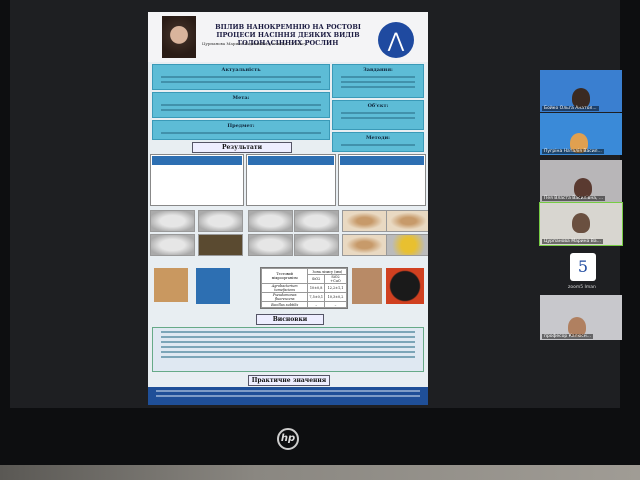  What do you see at coordinates (405, 286) in the screenshot?
I see `petri-photo` at bounding box center [405, 286].